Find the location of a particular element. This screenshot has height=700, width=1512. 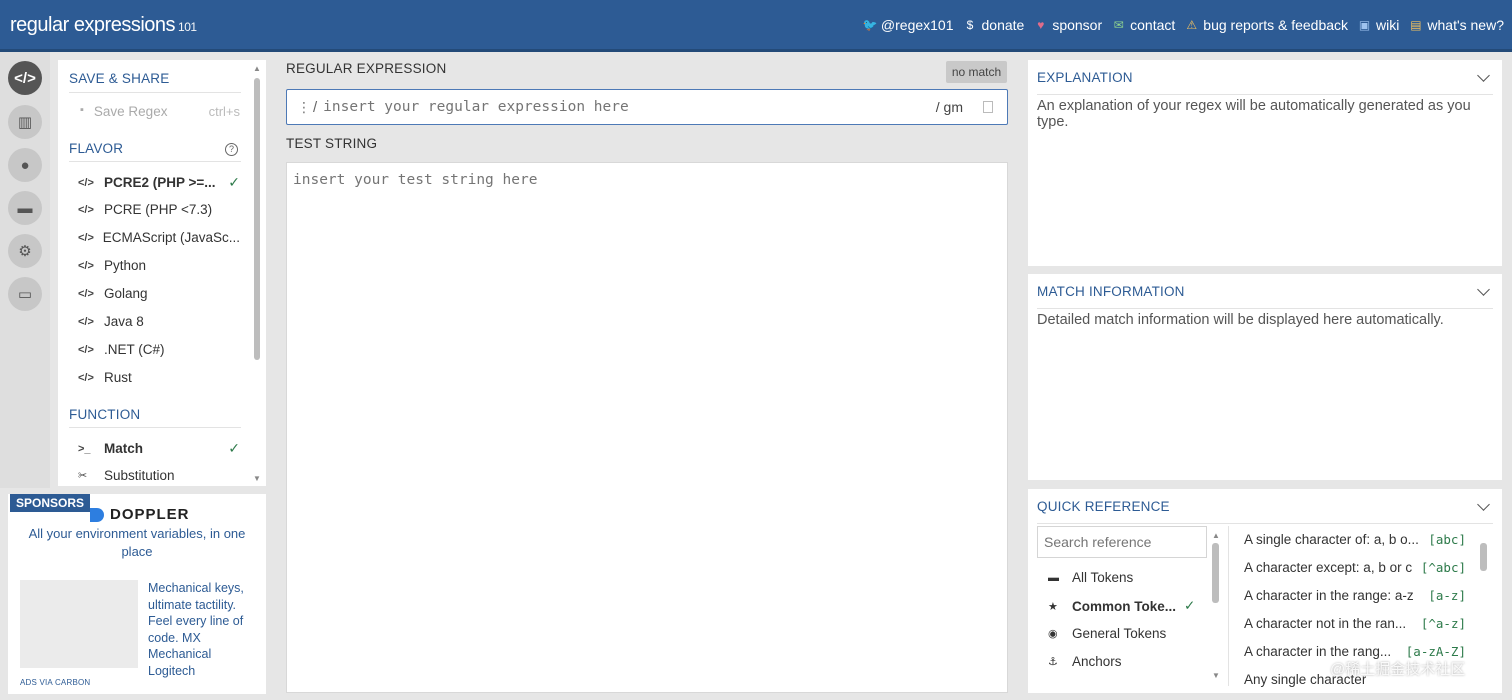

regex-input is located at coordinates (629, 107).